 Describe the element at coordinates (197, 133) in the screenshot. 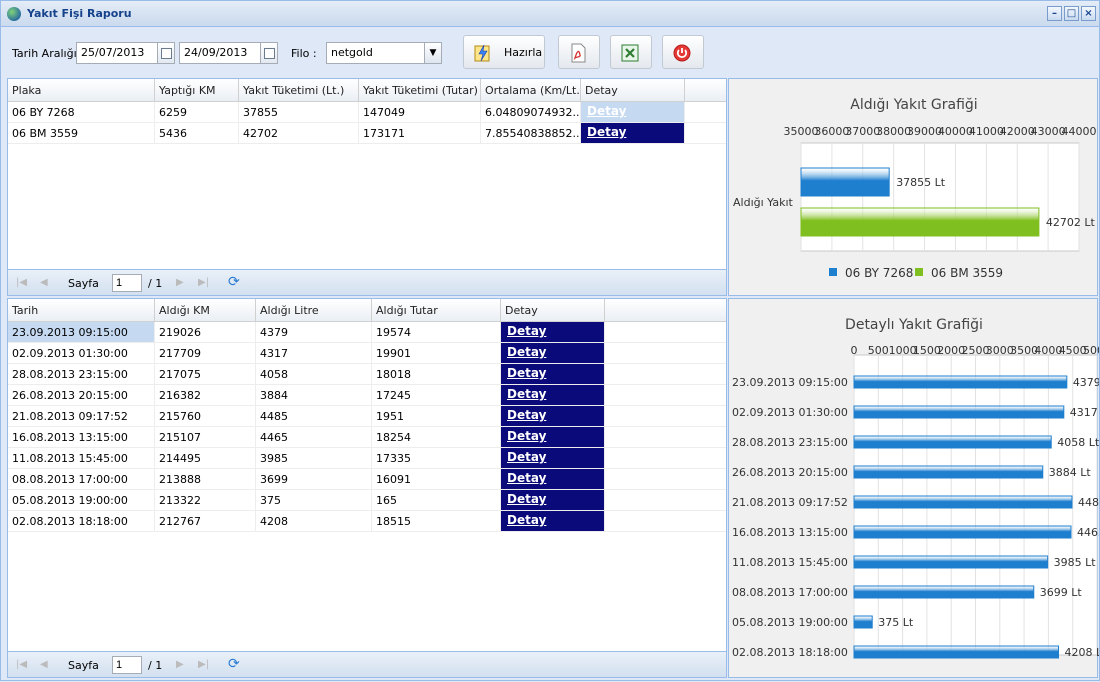

I see `km-cell: 5436` at that location.